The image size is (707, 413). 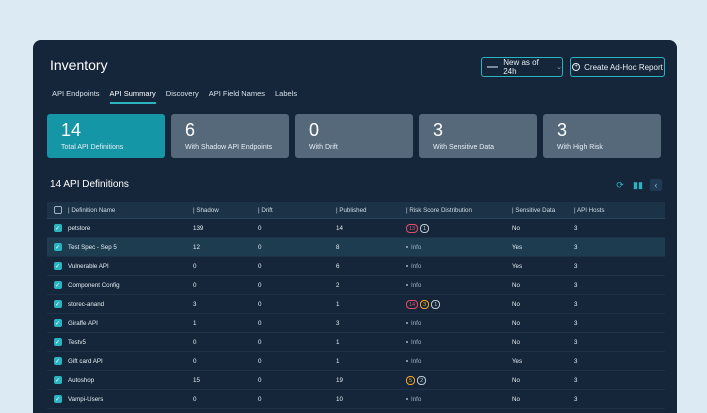 I want to click on table-row: ✓ Vulnerable API 0 0 6 Info Yes 3, so click(x=356, y=266).